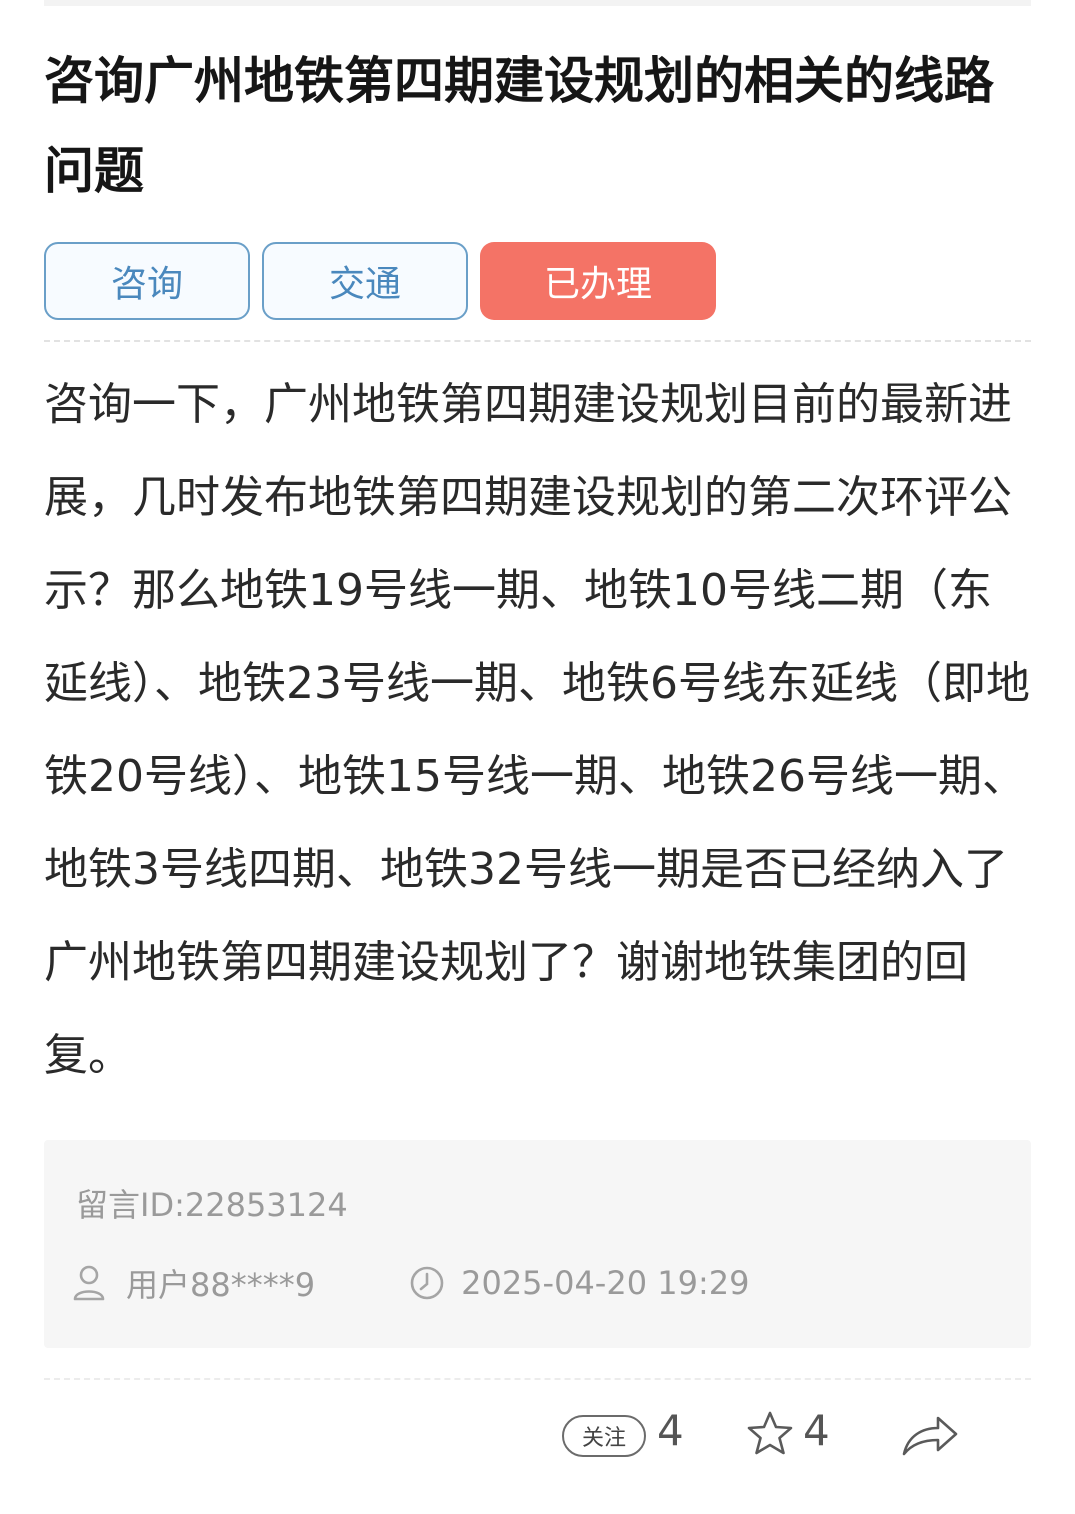 The image size is (1075, 1514). What do you see at coordinates (365, 281) in the screenshot?
I see `tag-field: 交通` at bounding box center [365, 281].